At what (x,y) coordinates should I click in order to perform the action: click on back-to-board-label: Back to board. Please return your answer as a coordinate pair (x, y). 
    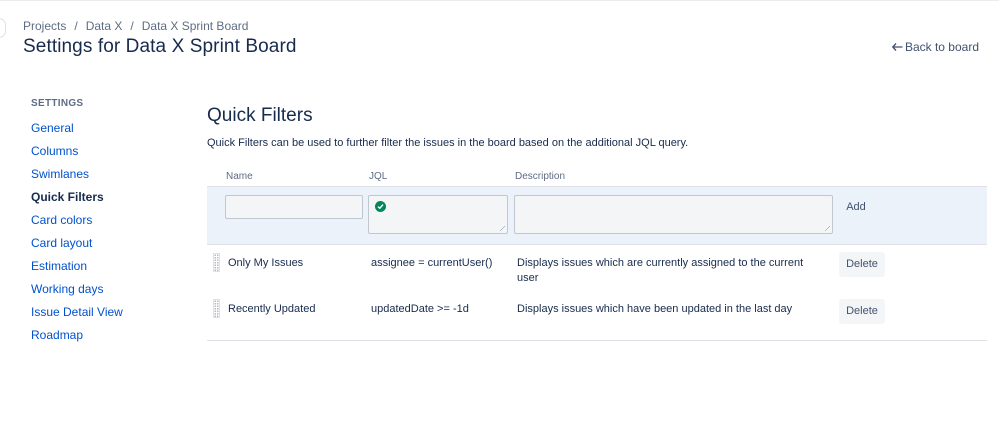
    Looking at the image, I should click on (941, 47).